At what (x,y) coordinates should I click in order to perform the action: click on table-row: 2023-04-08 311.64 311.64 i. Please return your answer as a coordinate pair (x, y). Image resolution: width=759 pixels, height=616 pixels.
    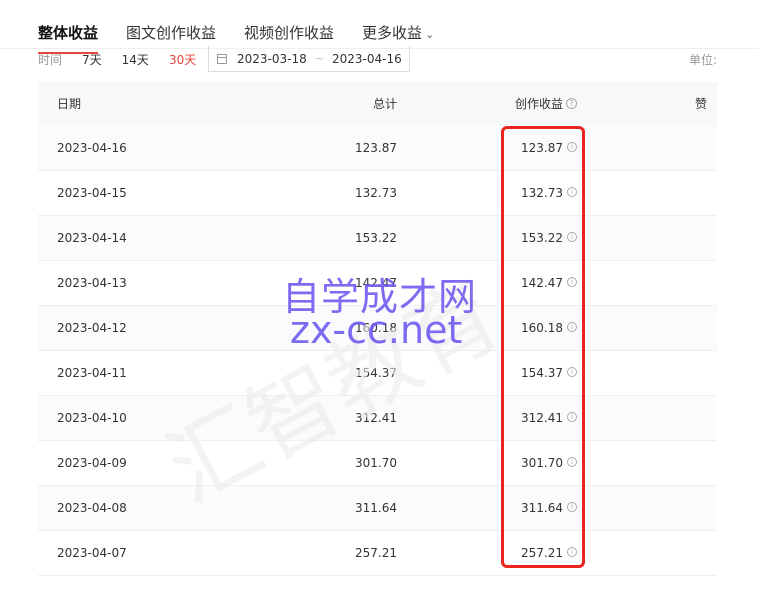
    Looking at the image, I should click on (377, 508).